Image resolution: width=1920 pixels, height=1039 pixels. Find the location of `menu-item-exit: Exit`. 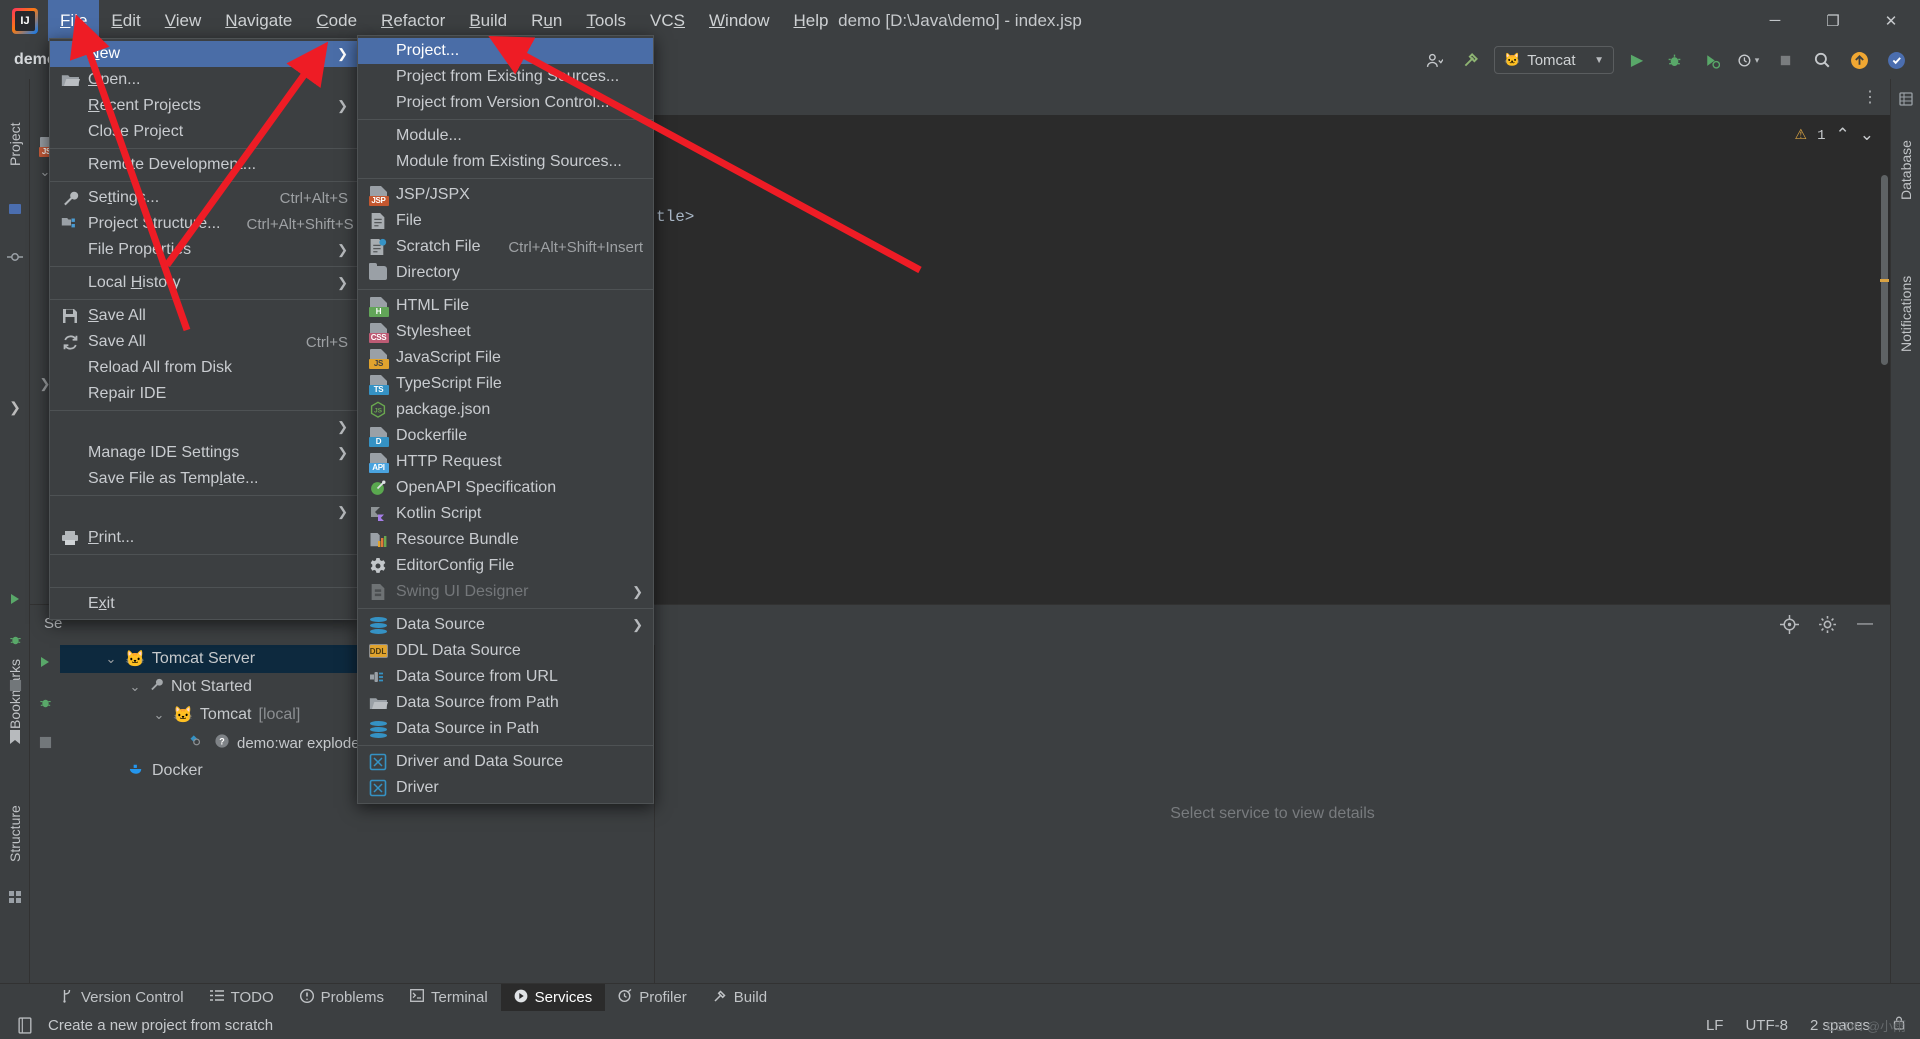

menu-item-exit: Exit is located at coordinates (204, 604).